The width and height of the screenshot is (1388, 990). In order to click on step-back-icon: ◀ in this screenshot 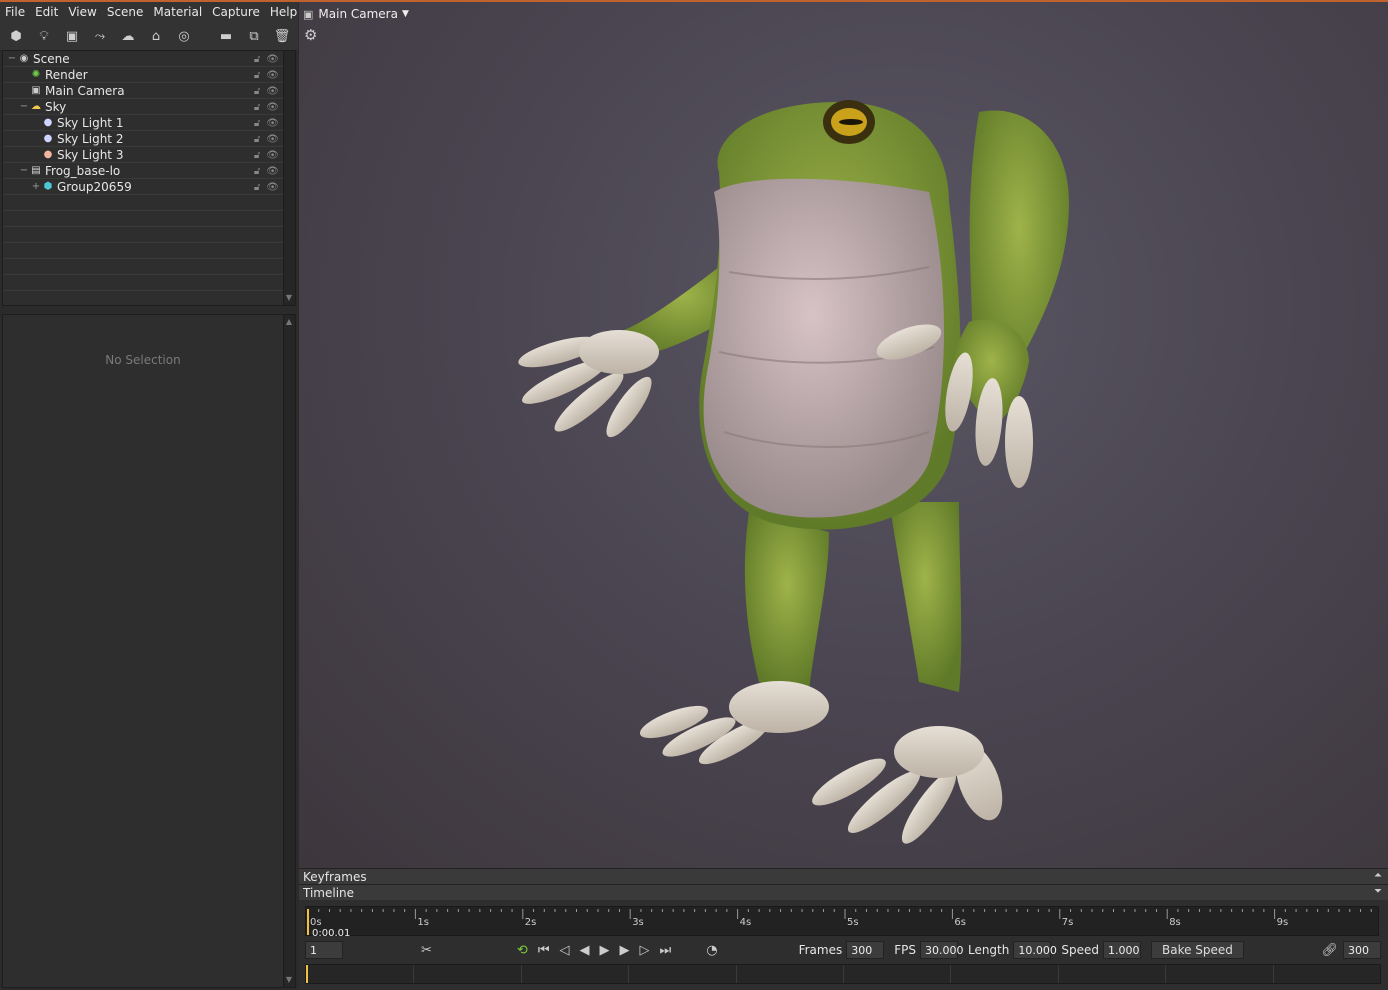, I will do `click(585, 950)`.